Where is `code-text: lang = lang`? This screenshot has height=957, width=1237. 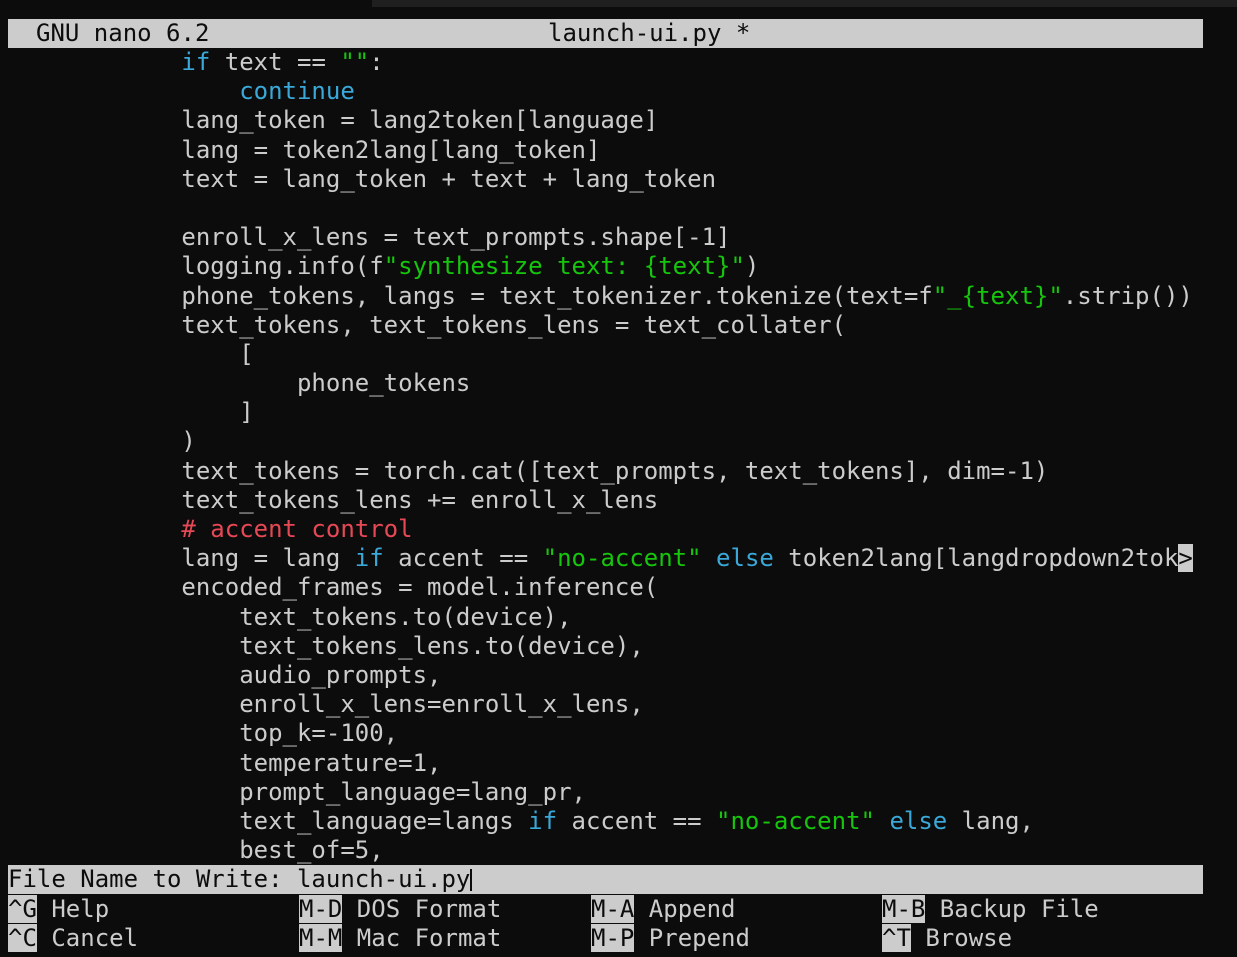
code-text: lang = lang is located at coordinates (181, 558).